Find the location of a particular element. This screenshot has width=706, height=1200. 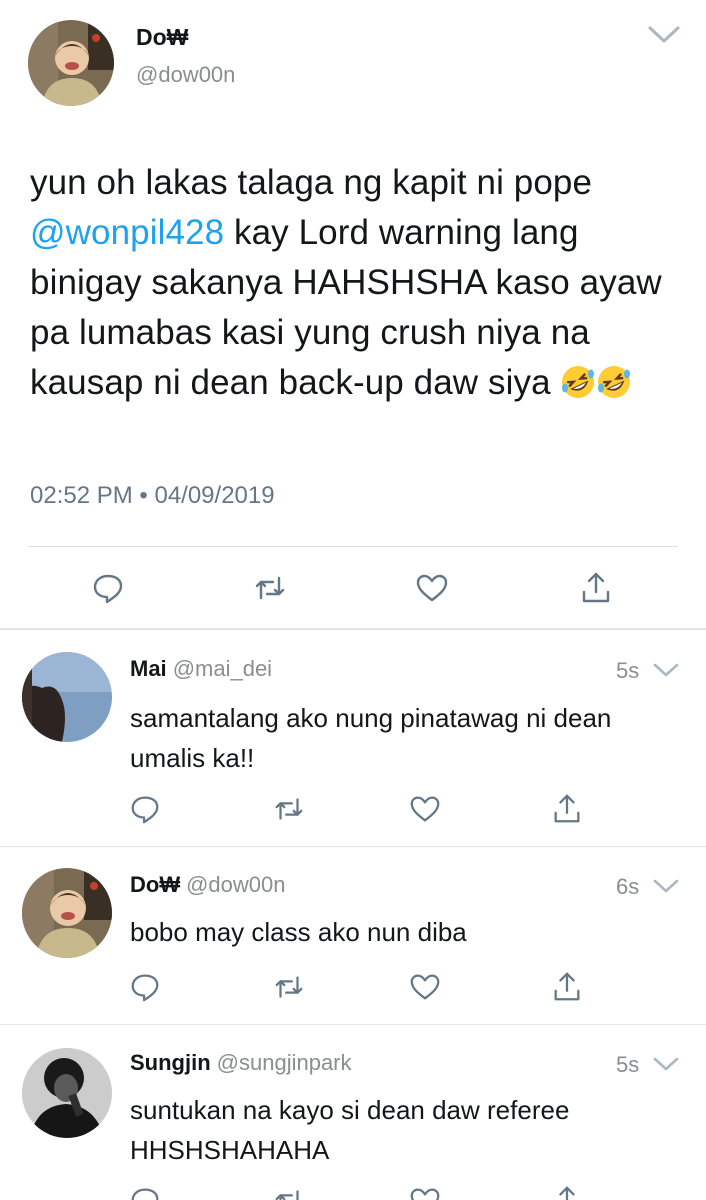

tweet-text-part: yun oh lakas talaga ng kapit ni pope is located at coordinates (311, 182).